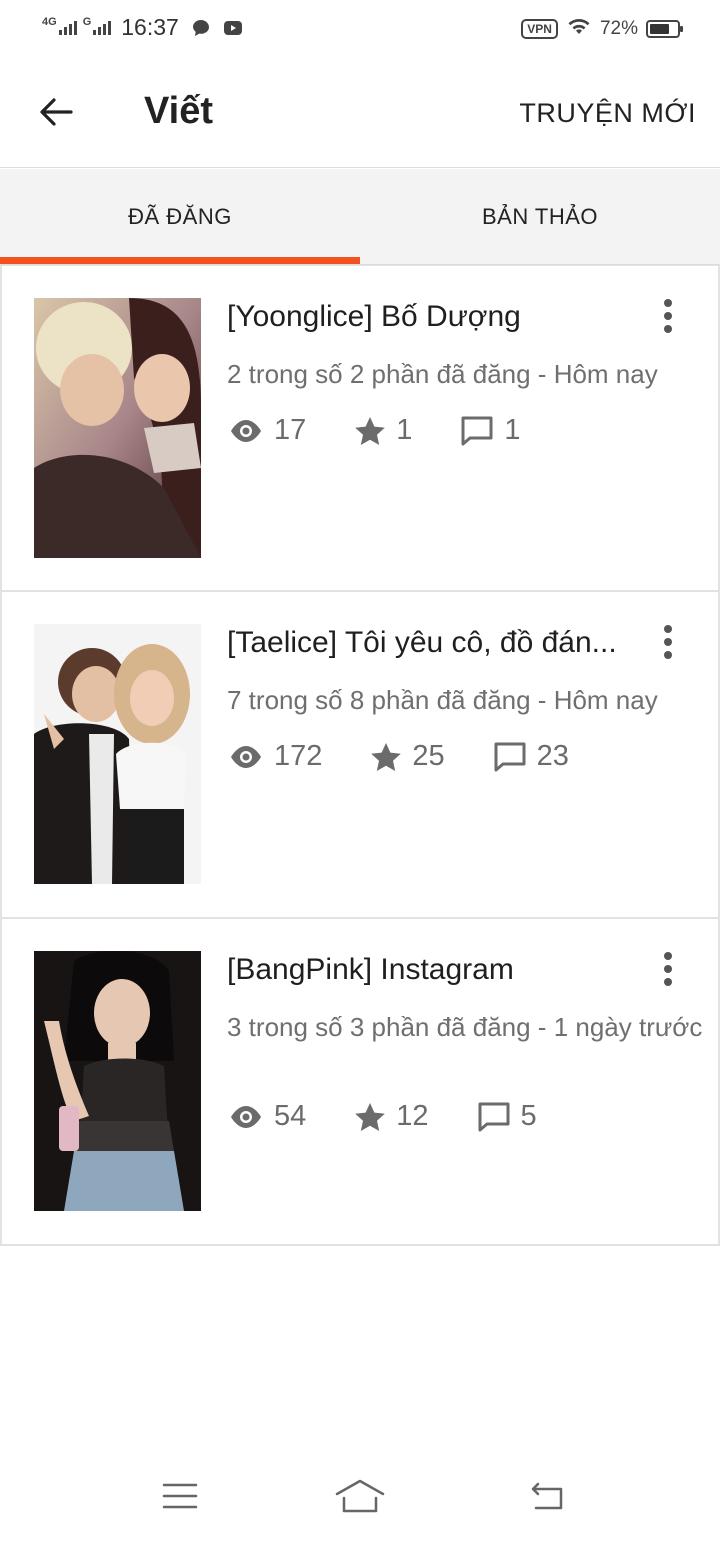 This screenshot has height=1544, width=720. I want to click on network-type-1: 4G, so click(49, 21).